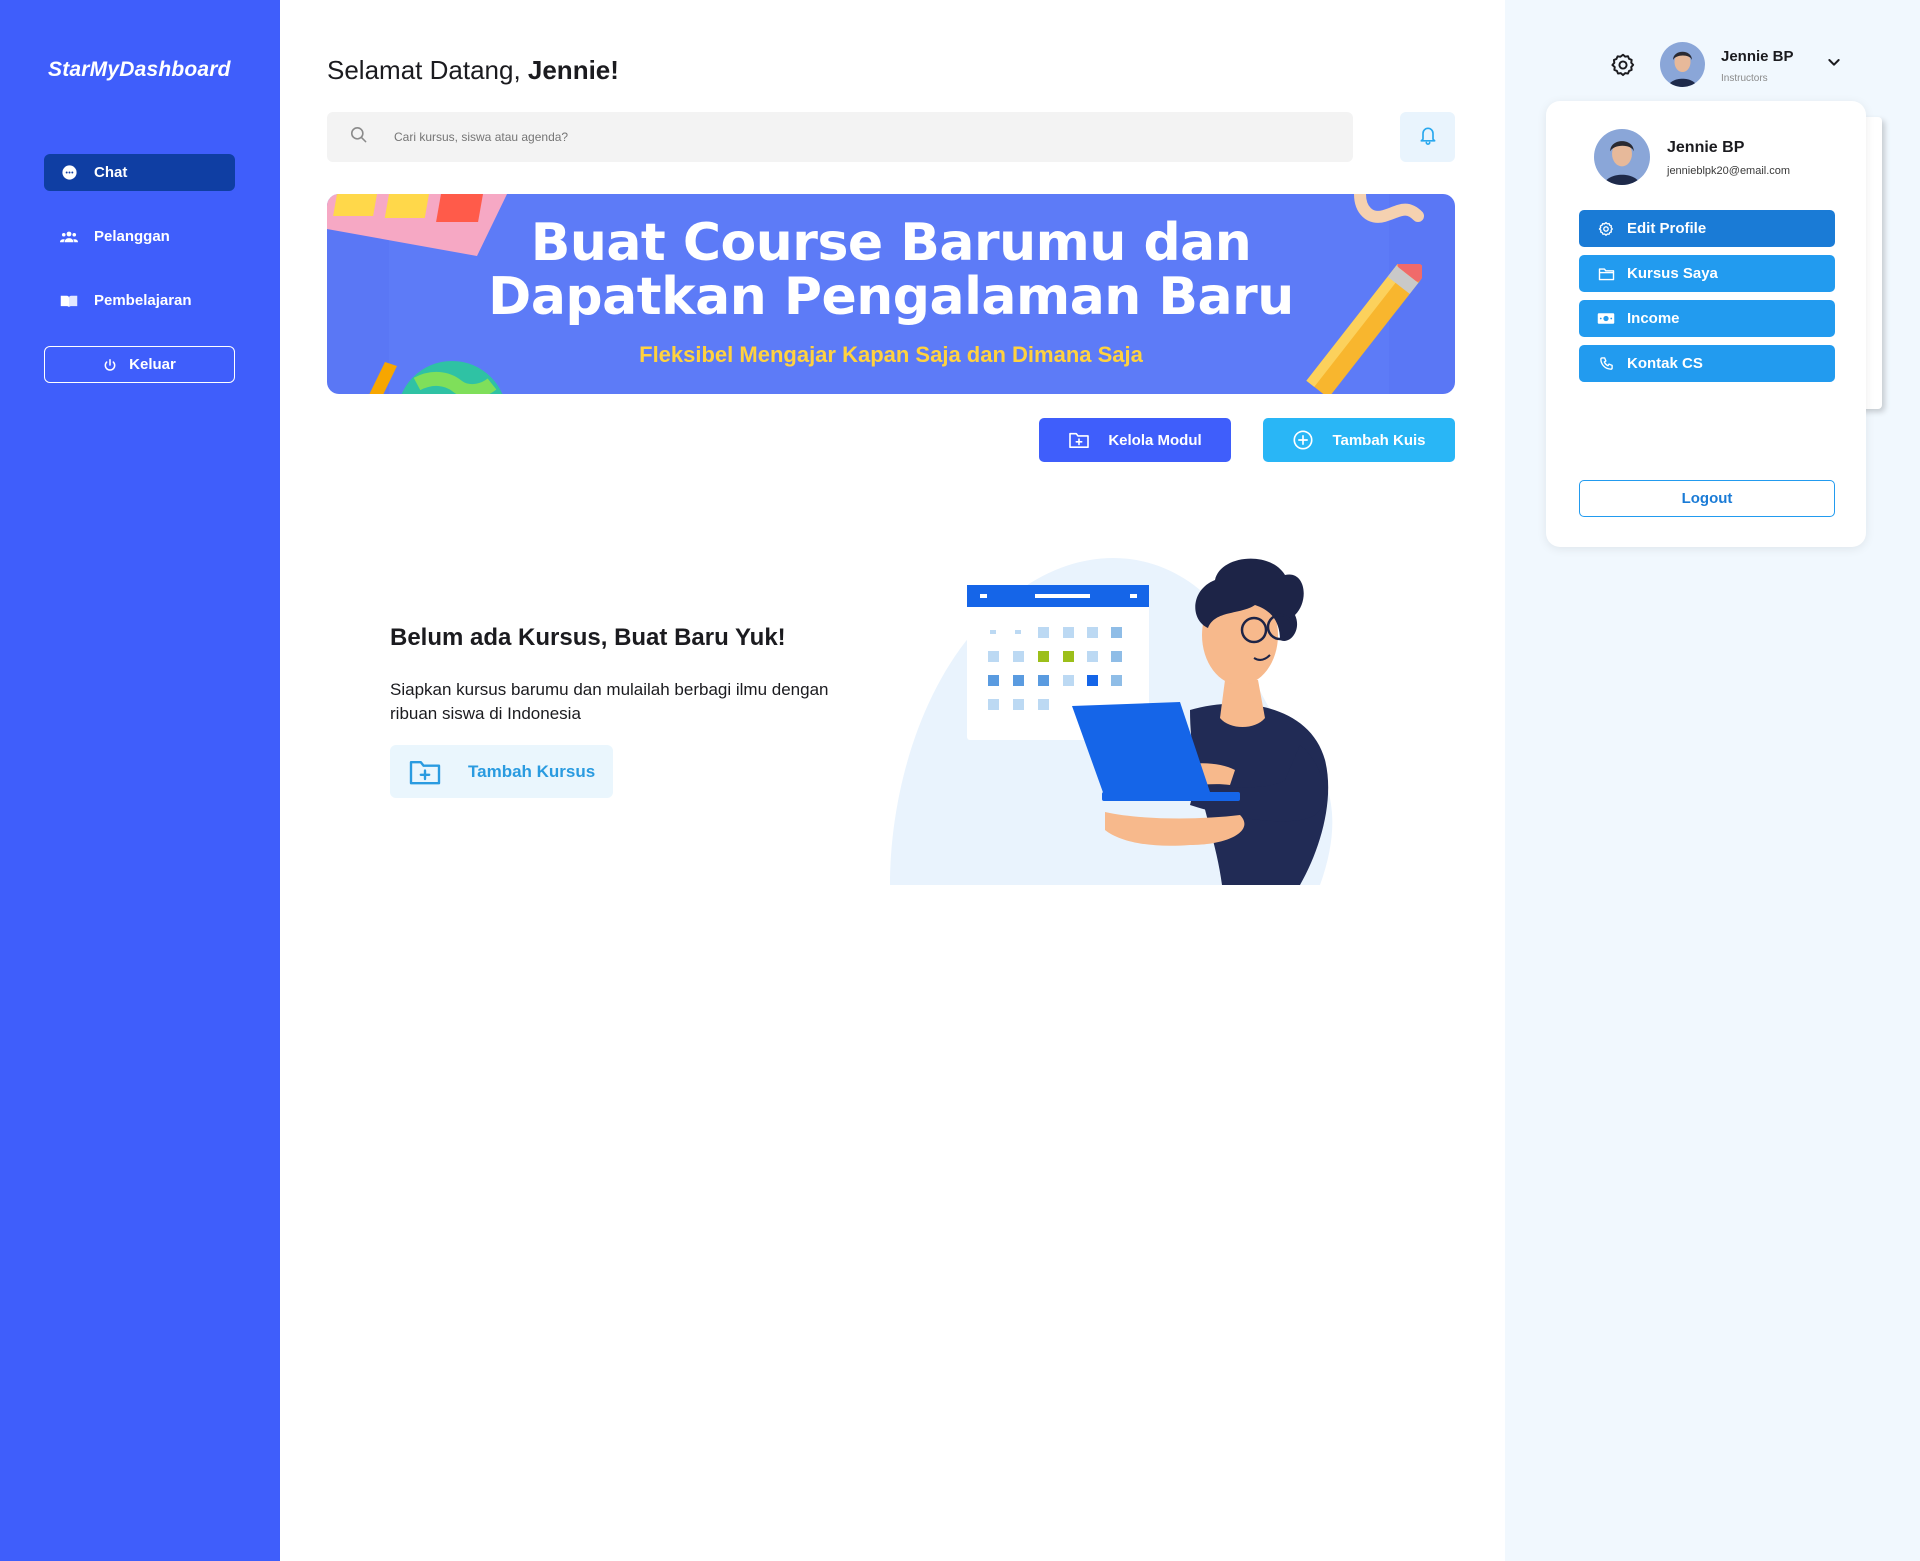 Image resolution: width=1920 pixels, height=1561 pixels. Describe the element at coordinates (891, 297) in the screenshot. I see `banner-title-line2: Dapatkan Pengalaman Baru` at that location.